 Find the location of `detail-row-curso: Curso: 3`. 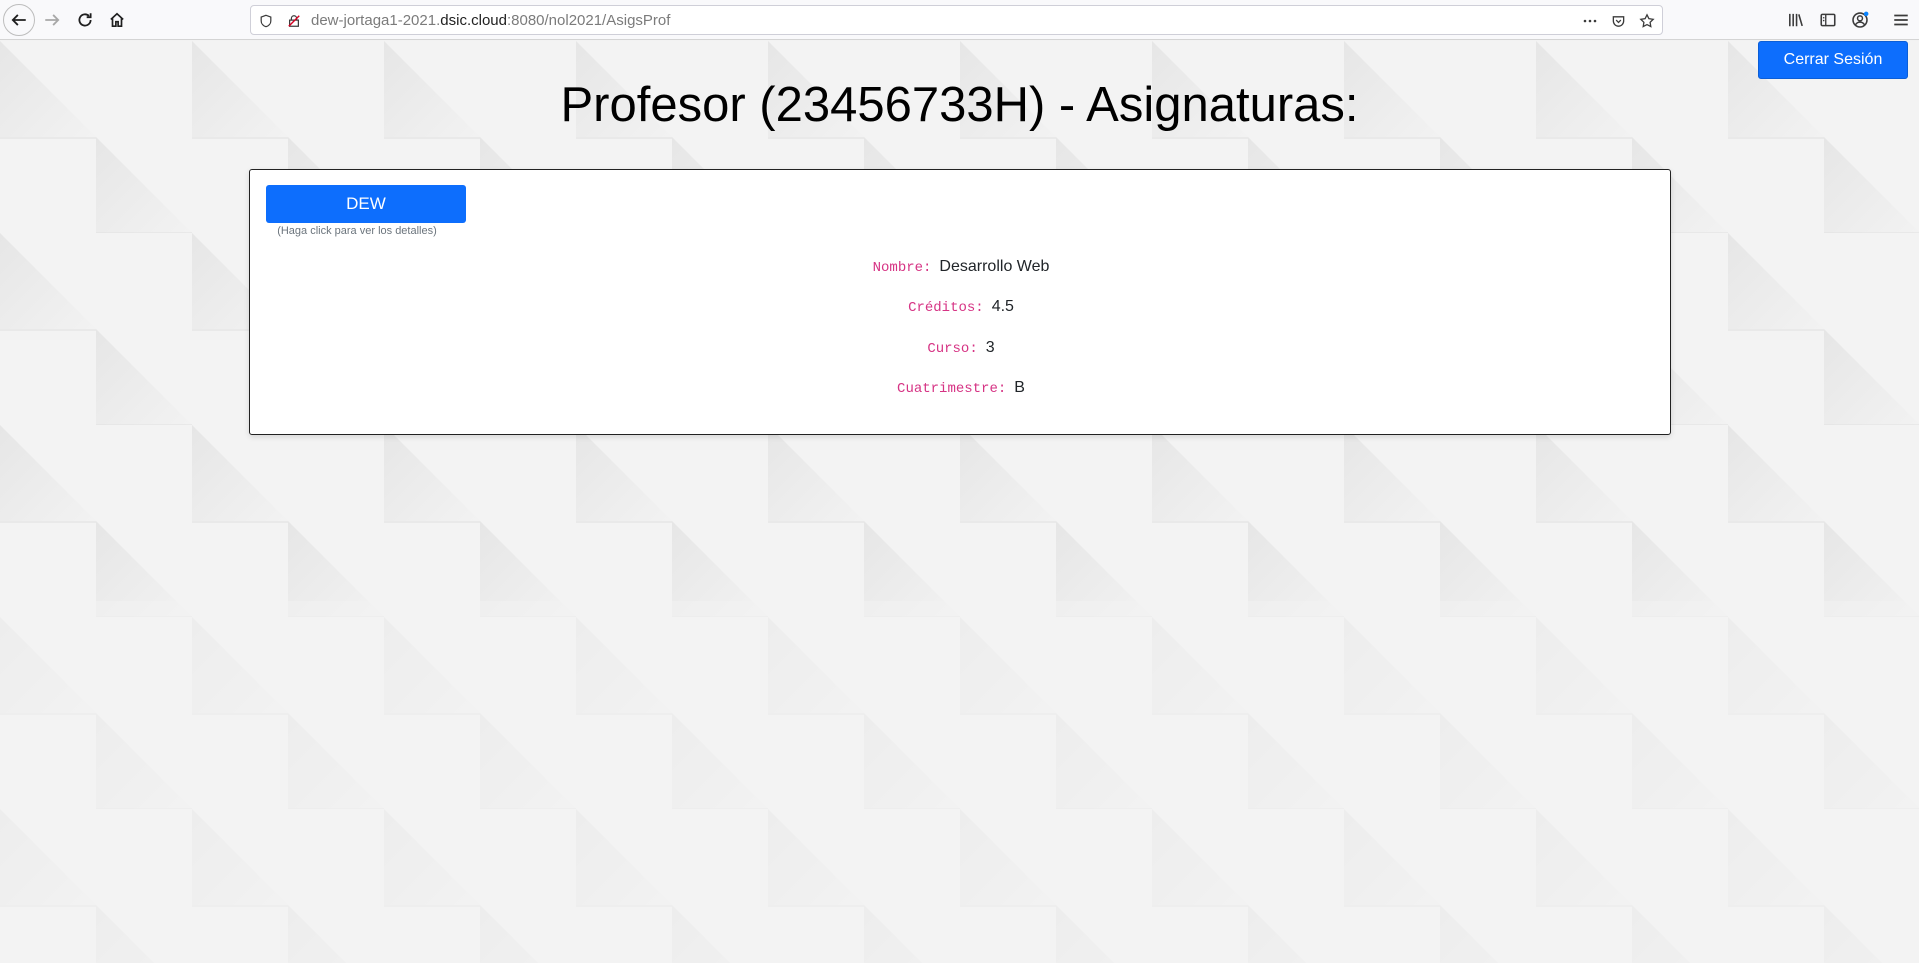

detail-row-curso: Curso: 3 is located at coordinates (961, 348).